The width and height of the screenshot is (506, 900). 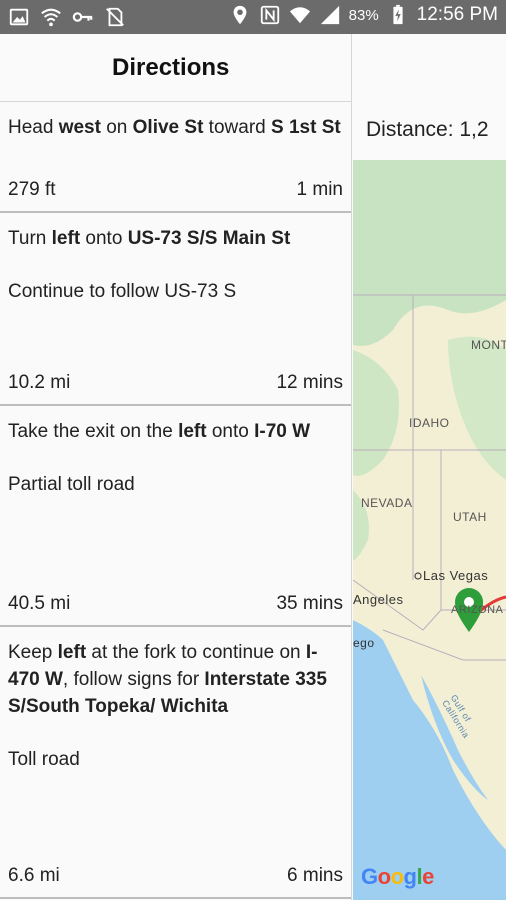 I want to click on no-sim-icon, so click(x=115, y=17).